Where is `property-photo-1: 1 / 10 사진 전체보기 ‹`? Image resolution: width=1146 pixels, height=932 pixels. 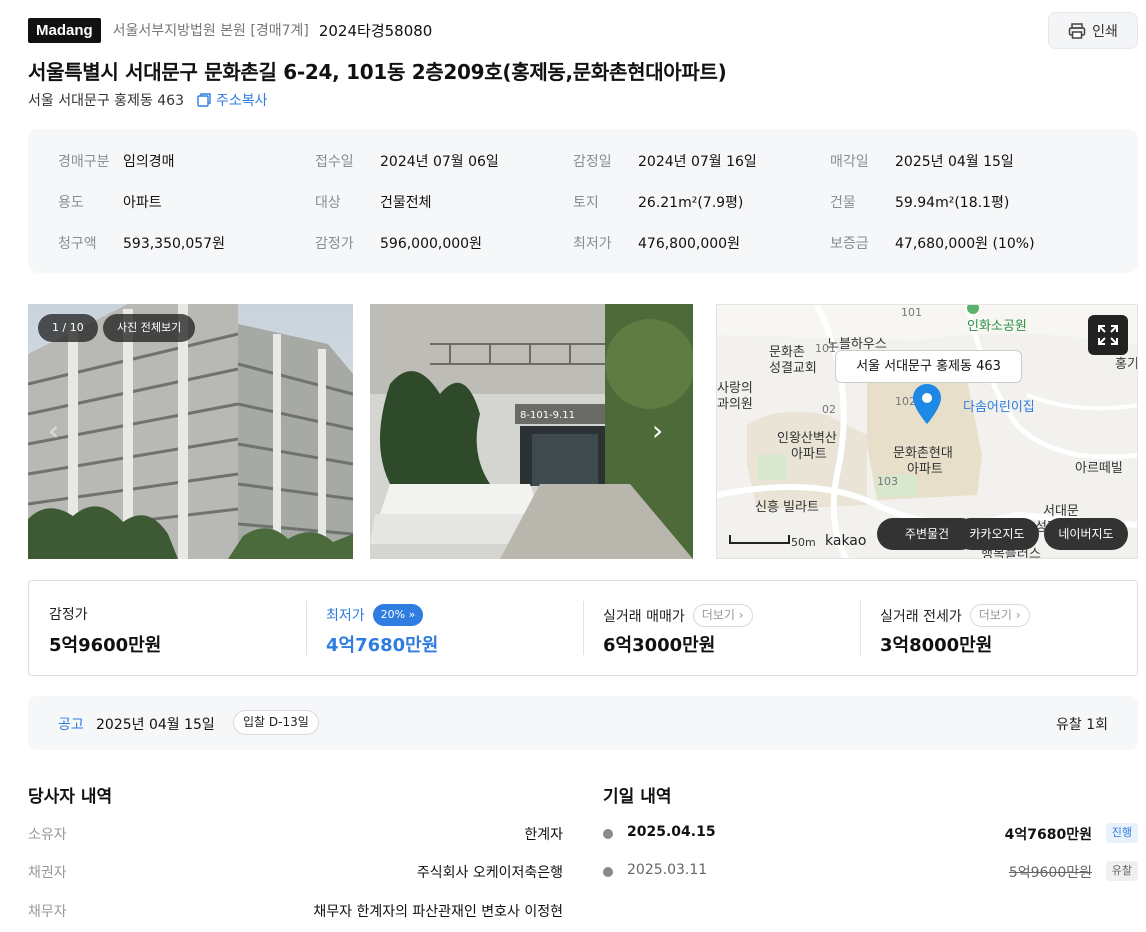 property-photo-1: 1 / 10 사진 전체보기 ‹ is located at coordinates (190, 431).